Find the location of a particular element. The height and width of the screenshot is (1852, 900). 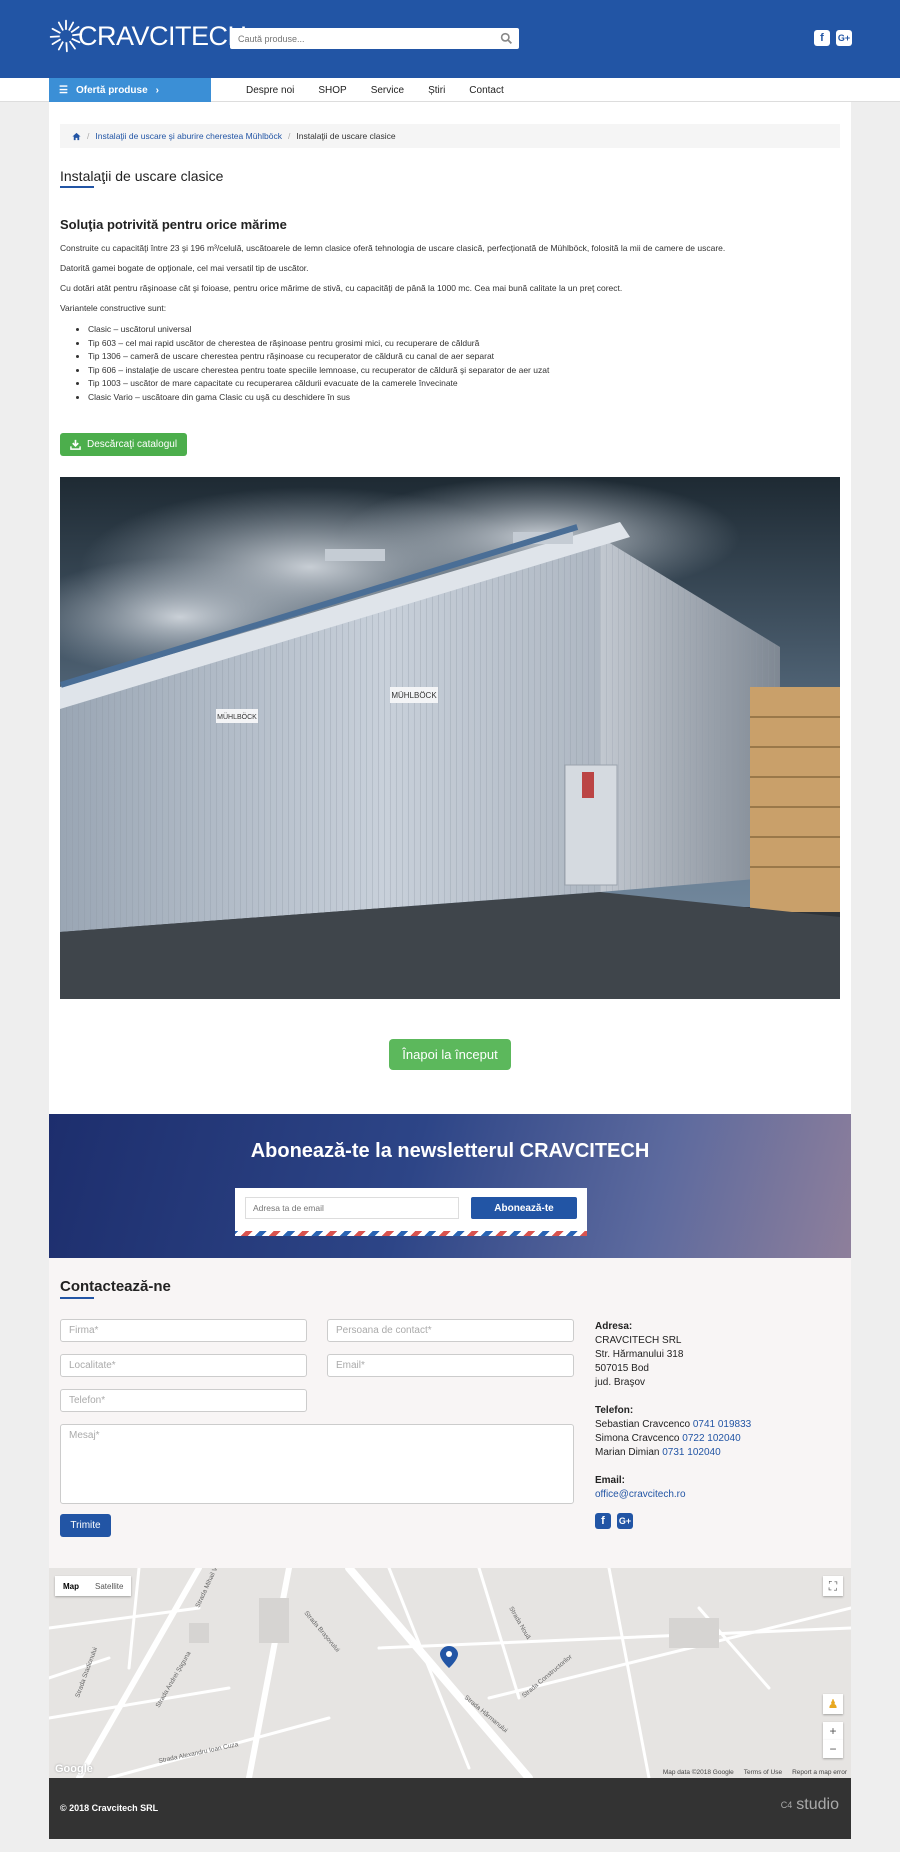

paragraph: Variantele constructive sunt: is located at coordinates (113, 308).